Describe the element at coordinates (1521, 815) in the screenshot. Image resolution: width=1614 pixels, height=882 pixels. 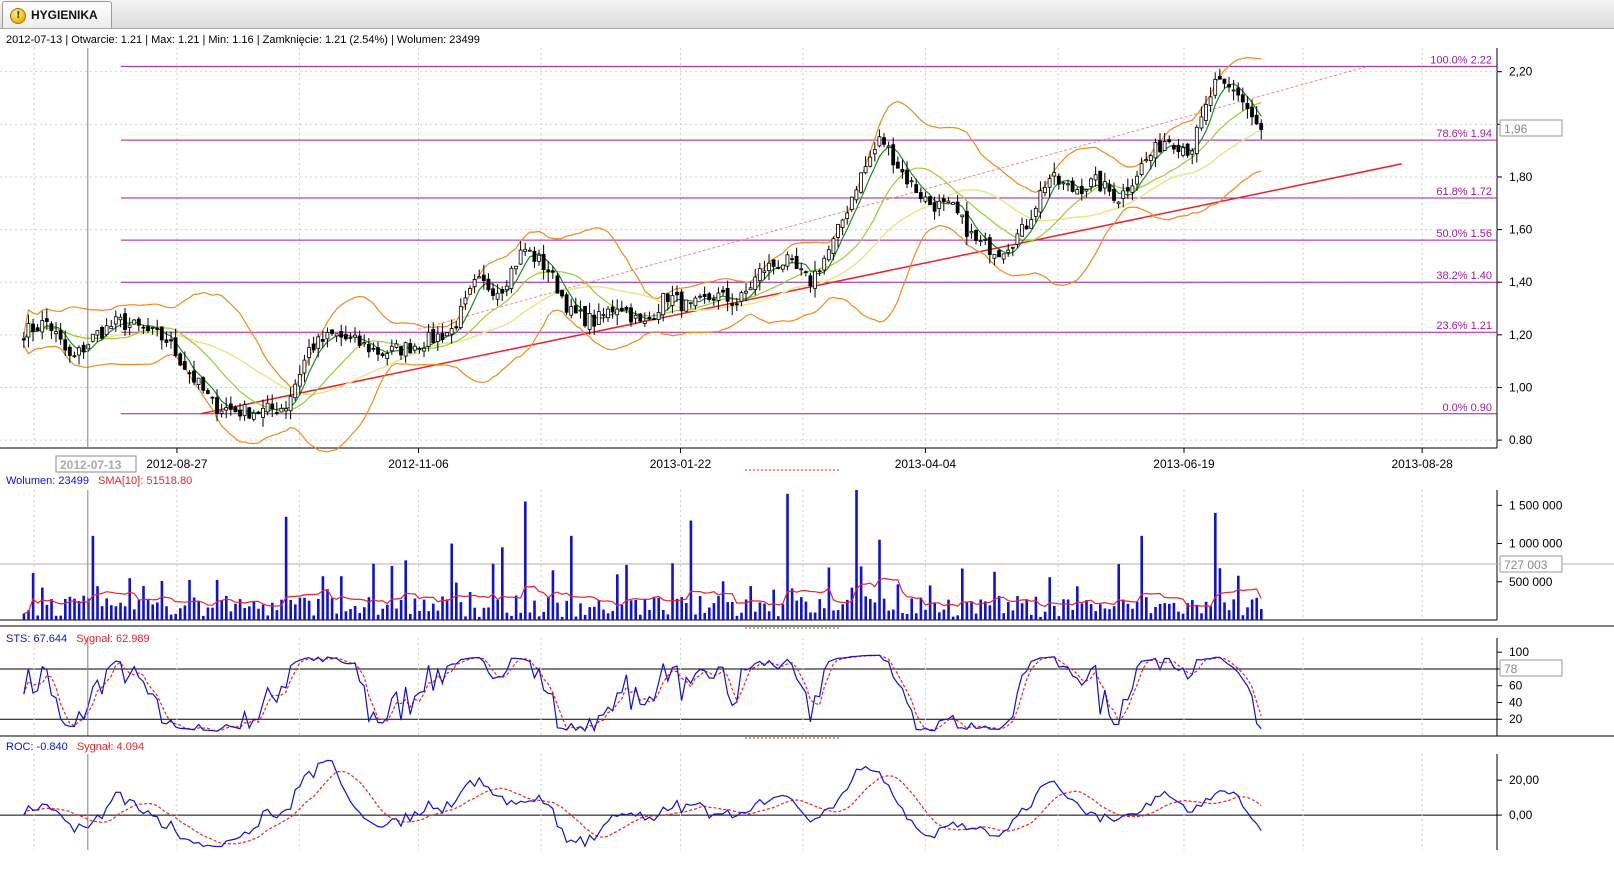
I see `roc-y-tick-label: 0,00` at that location.